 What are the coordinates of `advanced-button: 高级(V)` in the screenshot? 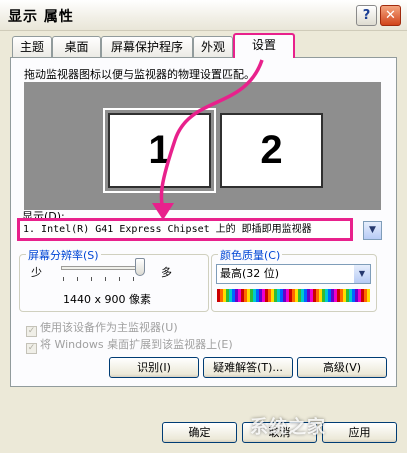 It's located at (342, 367).